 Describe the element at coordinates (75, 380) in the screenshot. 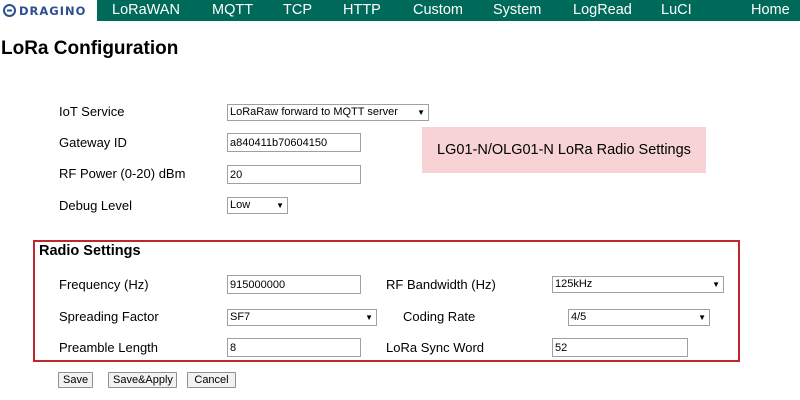

I see `save-button: Save` at that location.